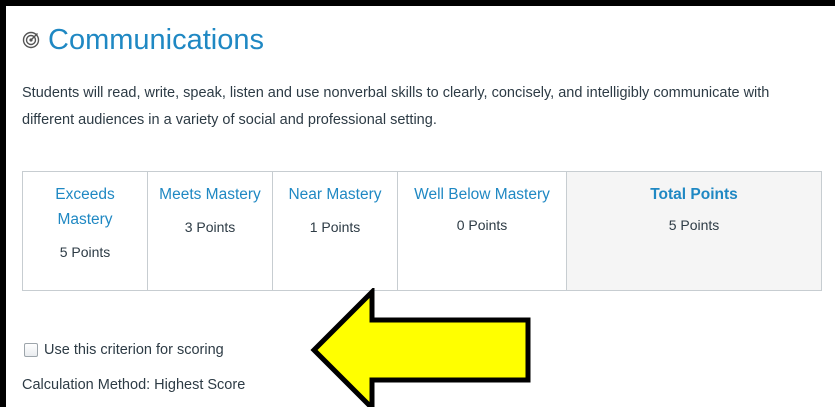  Describe the element at coordinates (85, 252) in the screenshot. I see `rating-points: 5 Points` at that location.